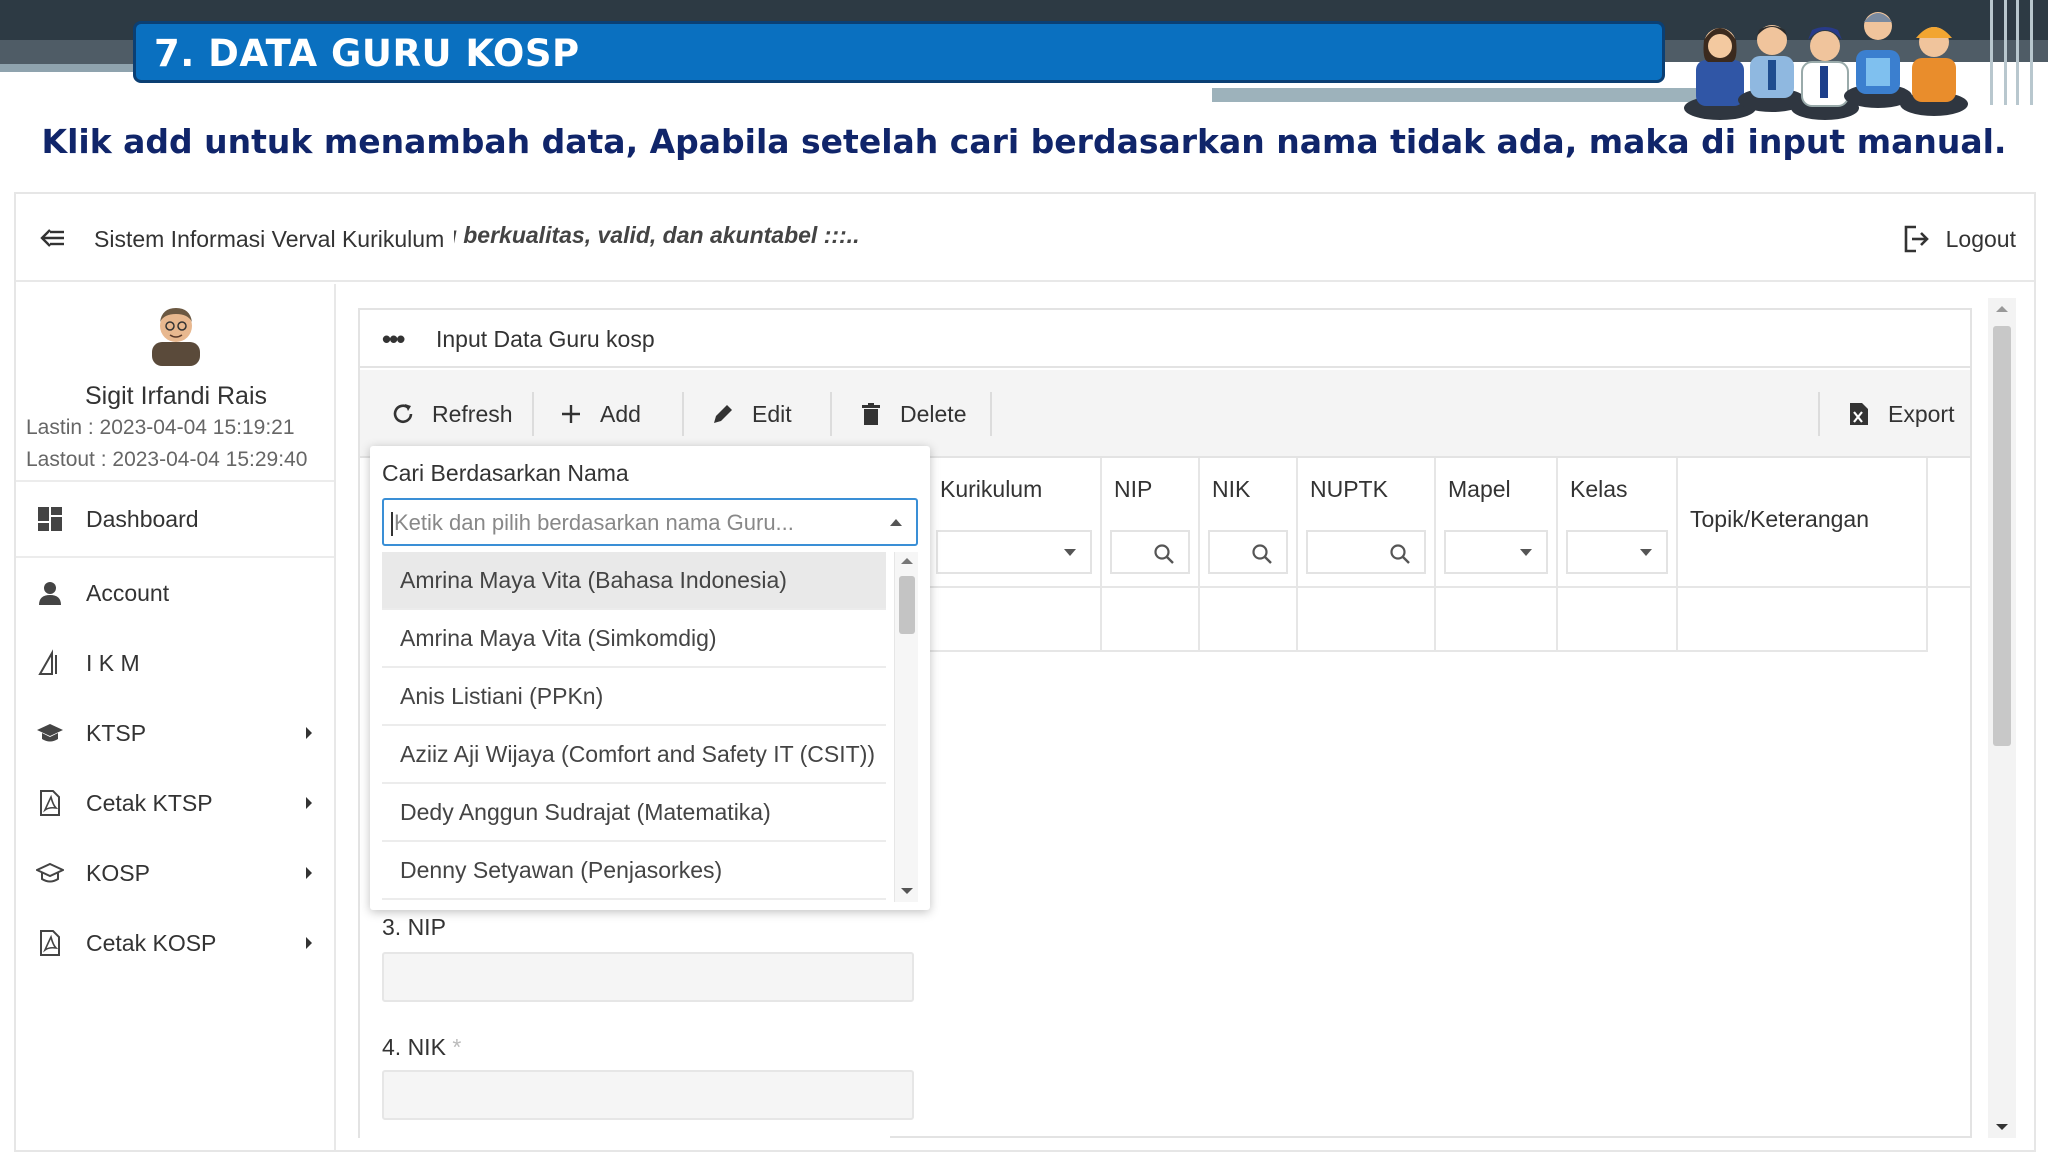 This screenshot has height=1152, width=2048. Describe the element at coordinates (175, 873) in the screenshot. I see `sidebar-item-kosp: KOSP` at that location.